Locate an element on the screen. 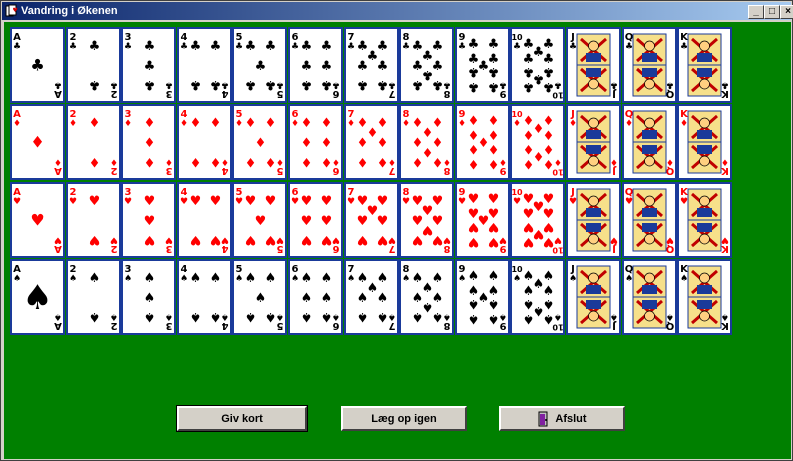 This screenshot has height=461, width=793. card-7-spades: 7 ♠ 7 ♠ ♠ ♠ ♠ ♠ ♠ ♠ ♠ is located at coordinates (371, 296).